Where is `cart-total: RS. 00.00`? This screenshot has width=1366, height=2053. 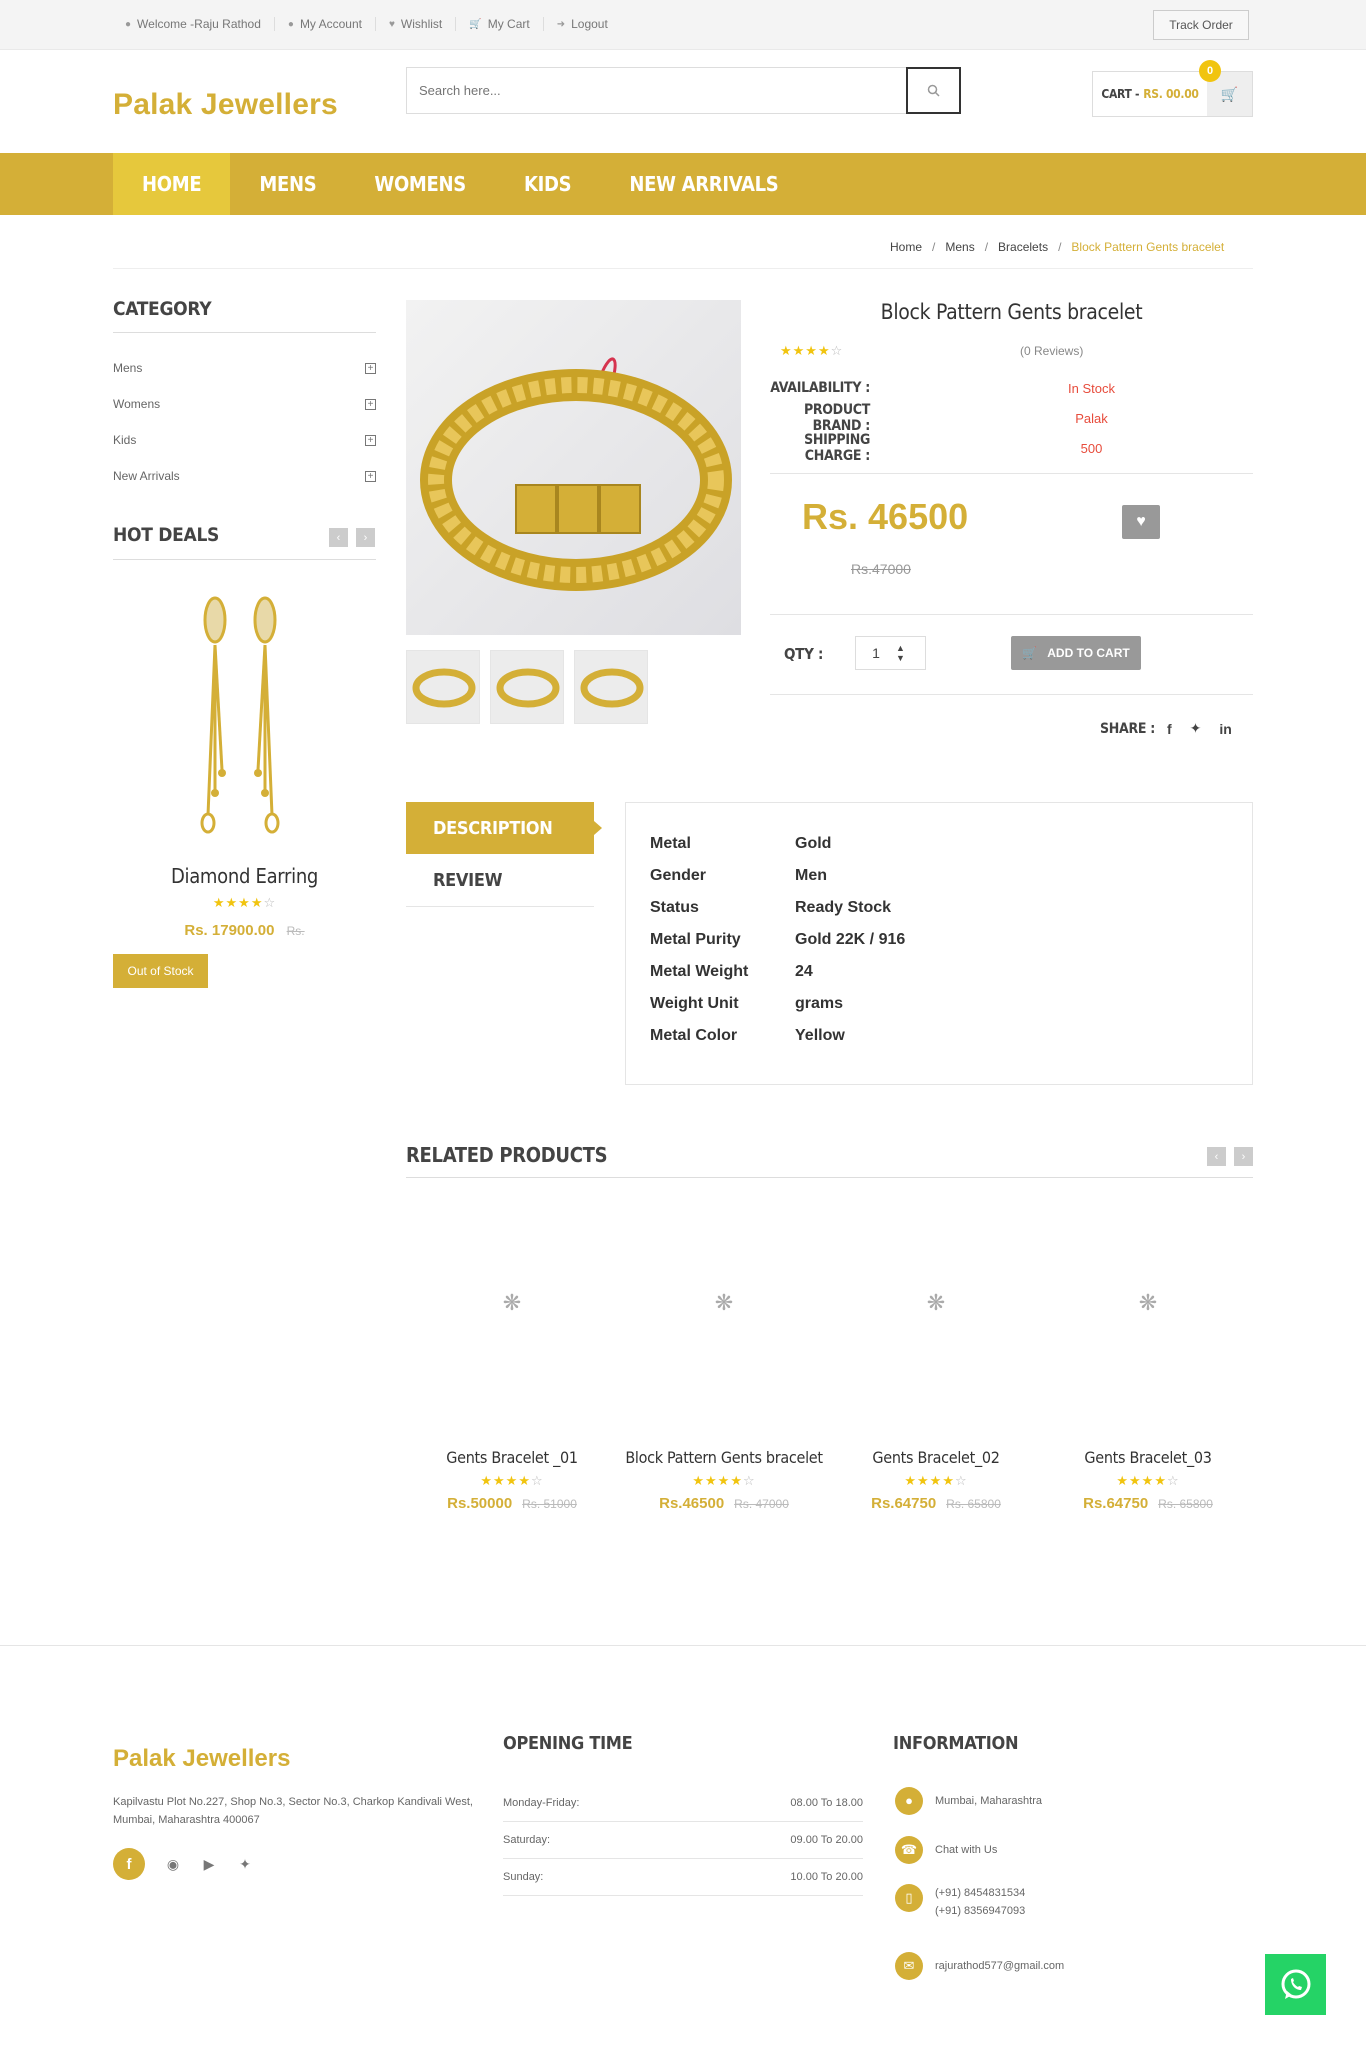 cart-total: RS. 00.00 is located at coordinates (1171, 94).